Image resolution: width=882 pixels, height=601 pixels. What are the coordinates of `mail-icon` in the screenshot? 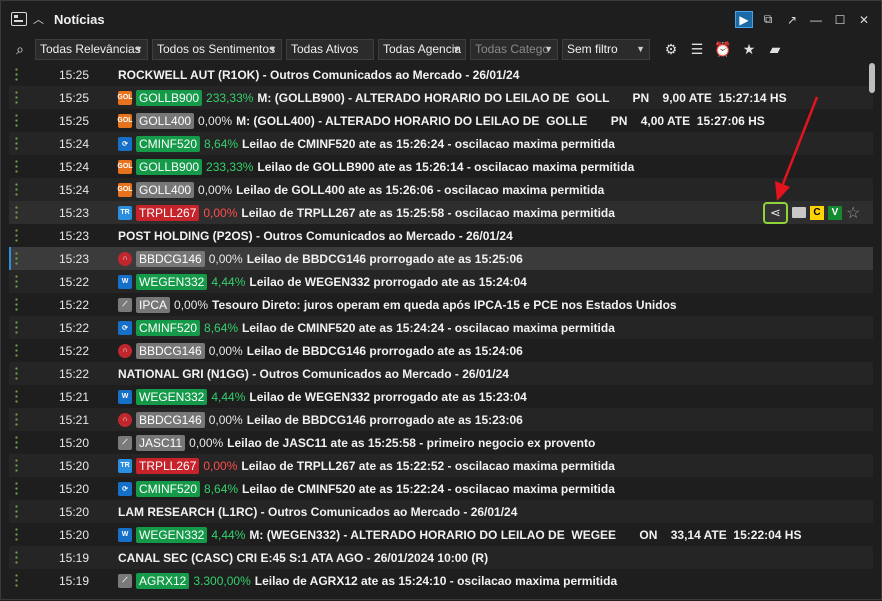 It's located at (799, 212).